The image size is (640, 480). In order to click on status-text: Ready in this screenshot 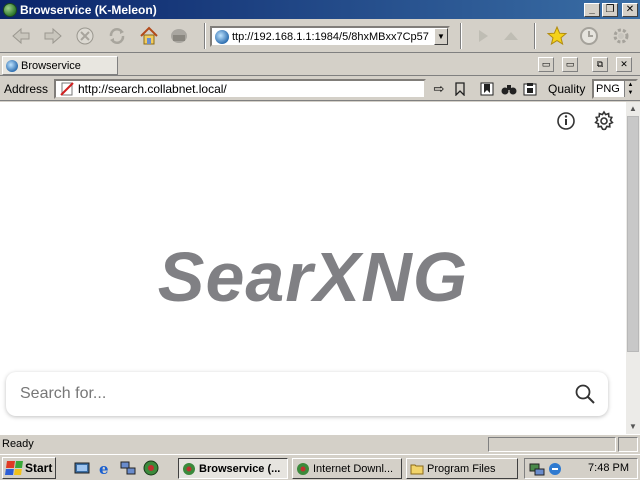, I will do `click(18, 444)`.